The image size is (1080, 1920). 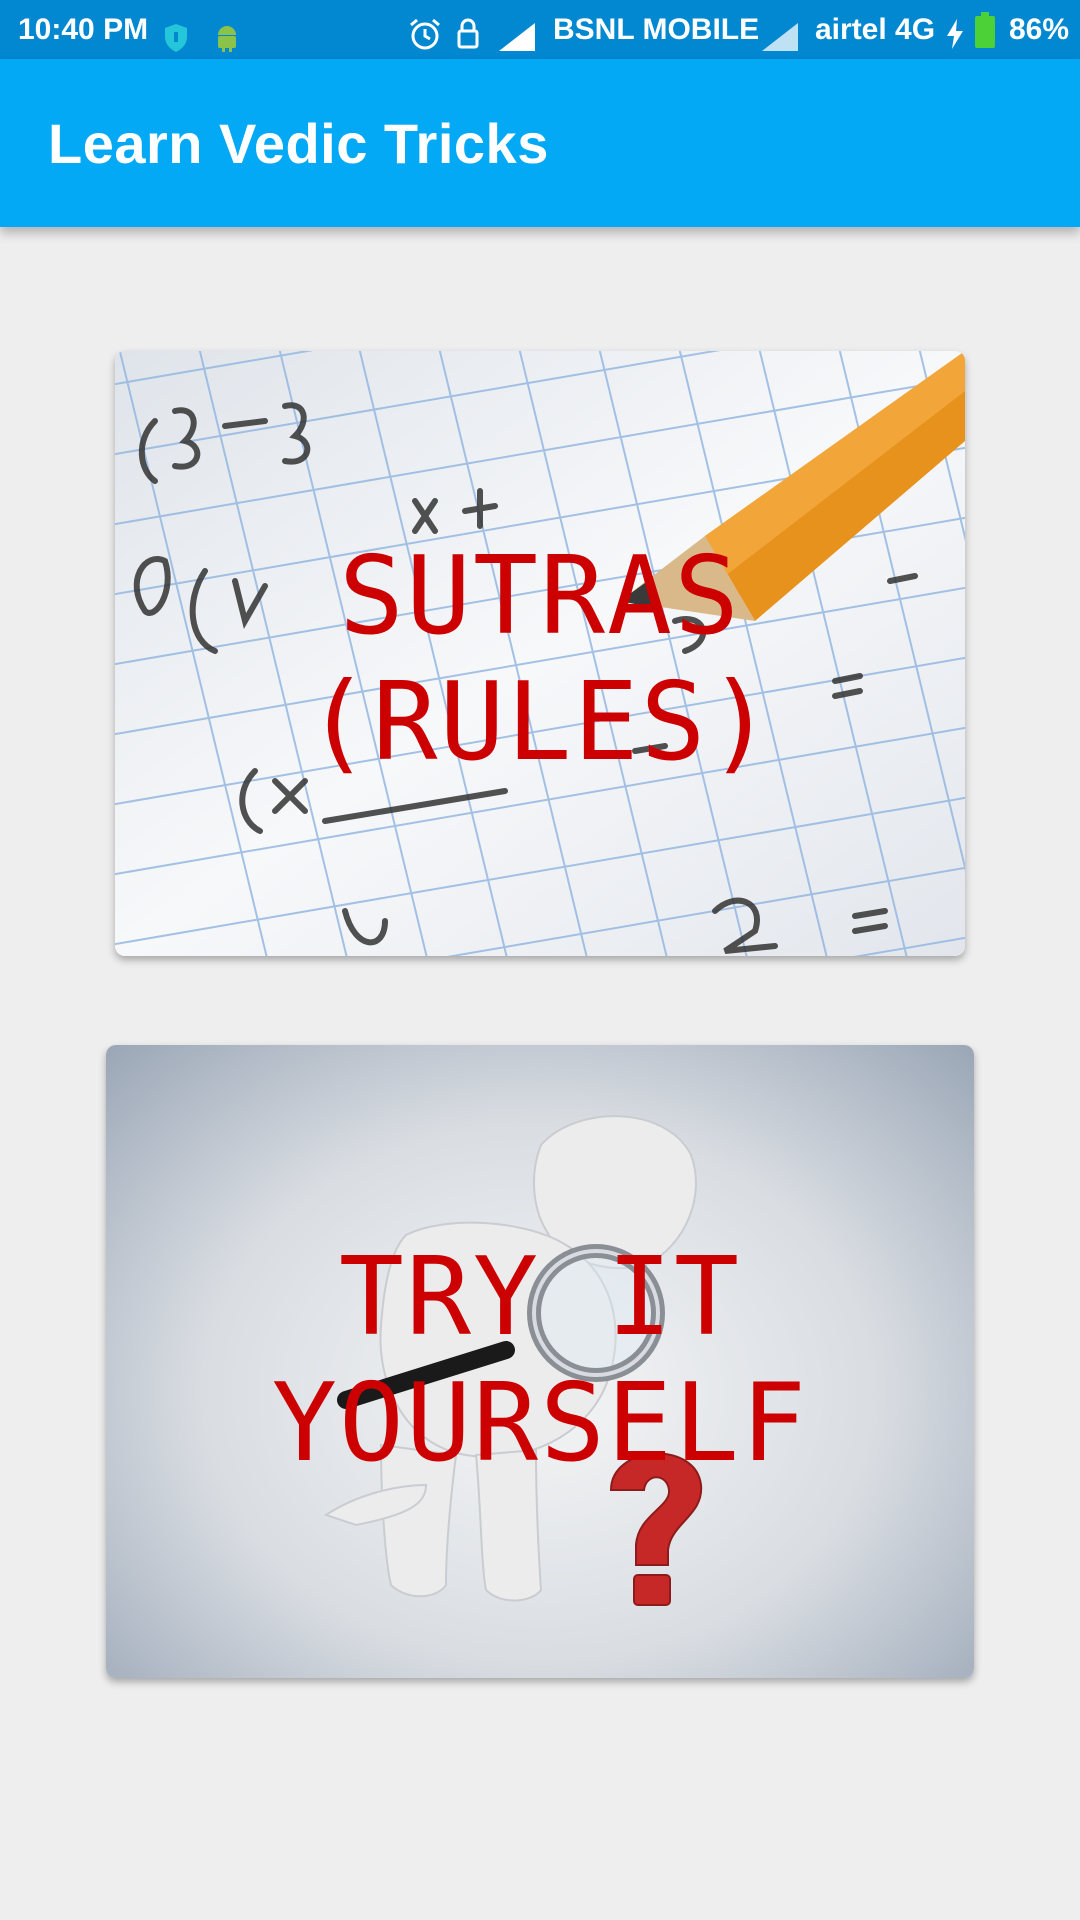 What do you see at coordinates (955, 30) in the screenshot?
I see `charging-icon` at bounding box center [955, 30].